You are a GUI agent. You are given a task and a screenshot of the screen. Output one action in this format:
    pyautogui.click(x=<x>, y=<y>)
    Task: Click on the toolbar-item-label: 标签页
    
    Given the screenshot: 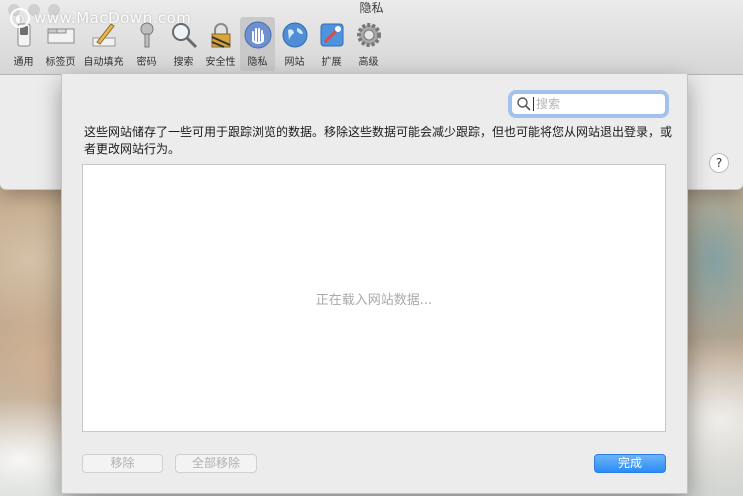 What is the action you would take?
    pyautogui.click(x=60, y=62)
    